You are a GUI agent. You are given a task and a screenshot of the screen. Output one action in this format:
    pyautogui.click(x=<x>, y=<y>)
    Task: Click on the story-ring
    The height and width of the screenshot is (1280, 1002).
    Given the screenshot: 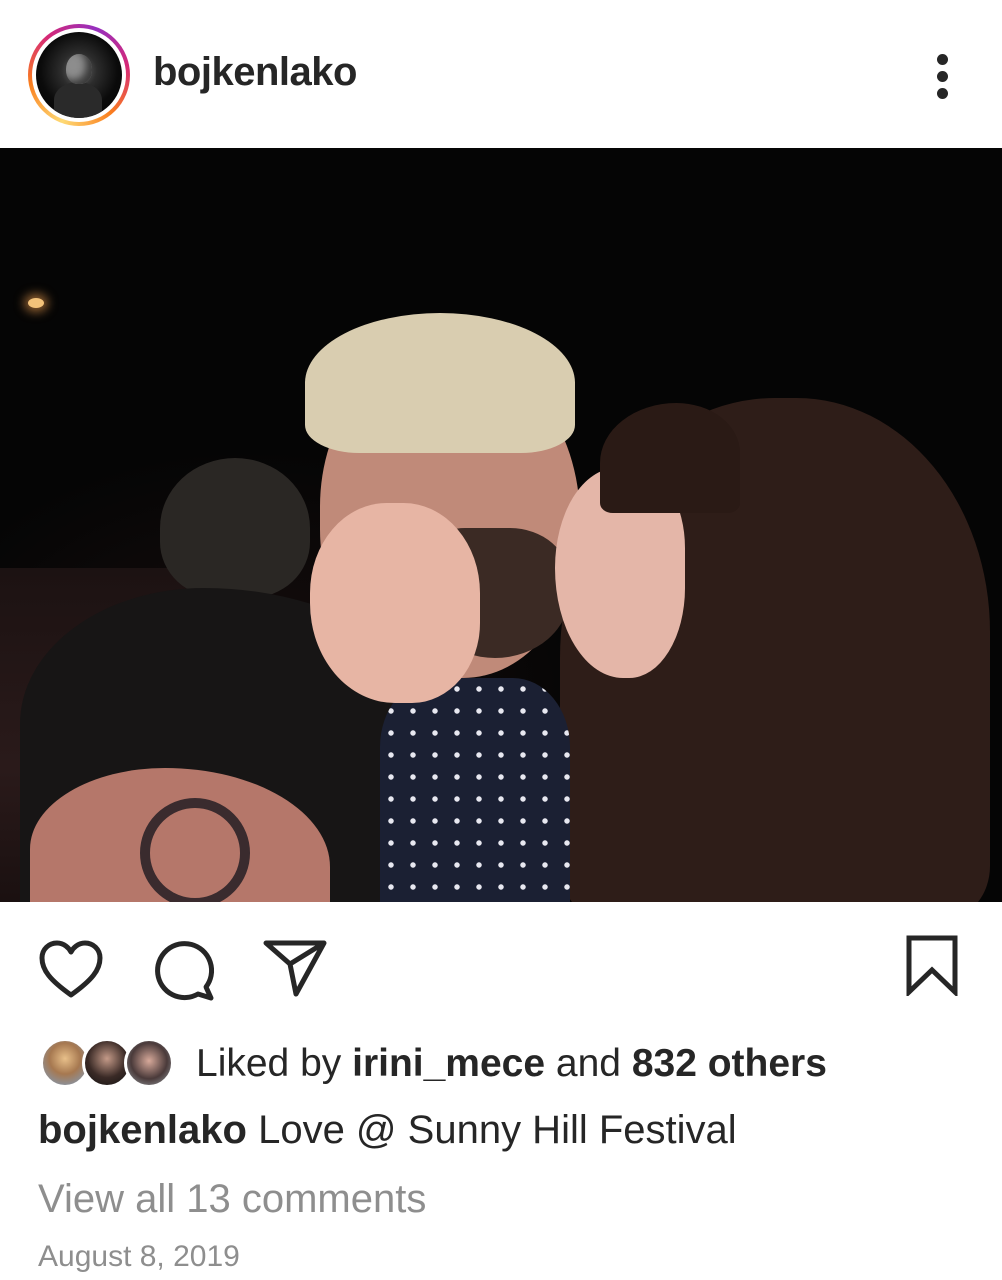 What is the action you would take?
    pyautogui.click(x=79, y=75)
    